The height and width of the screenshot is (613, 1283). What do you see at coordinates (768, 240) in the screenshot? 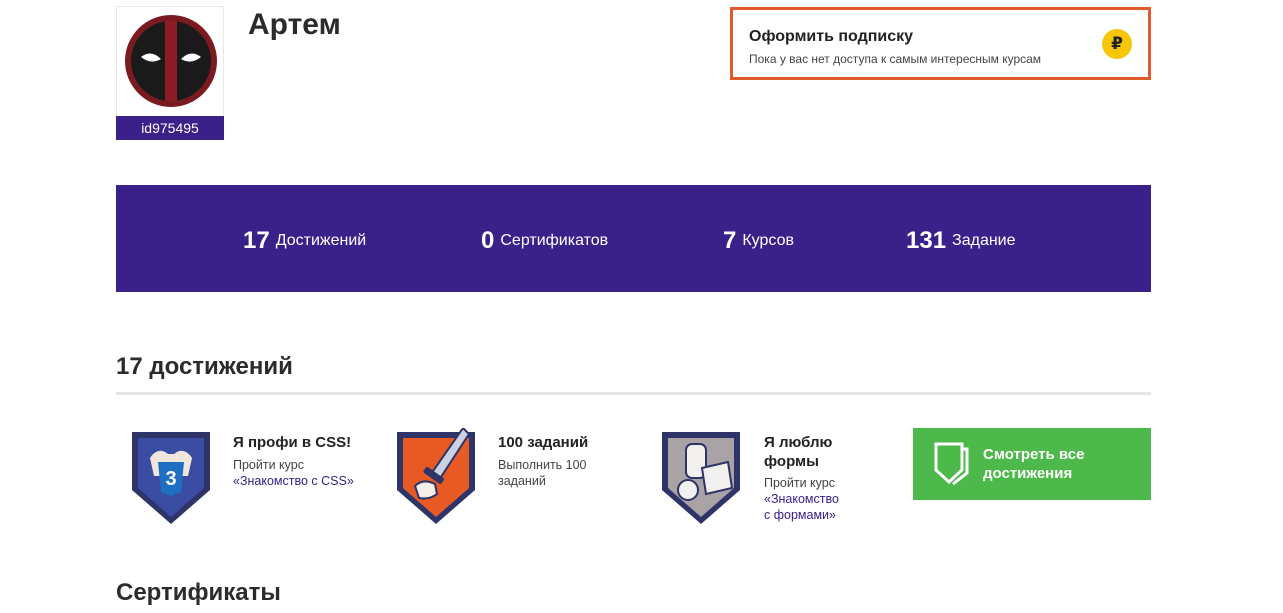
I see `stat-label: Курсов` at bounding box center [768, 240].